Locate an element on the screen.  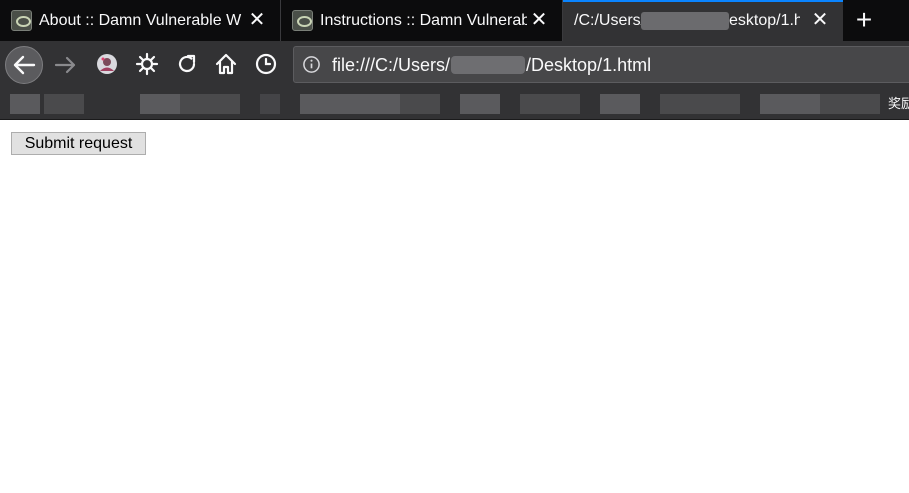
toolbar-divider is located at coordinates (454, 119).